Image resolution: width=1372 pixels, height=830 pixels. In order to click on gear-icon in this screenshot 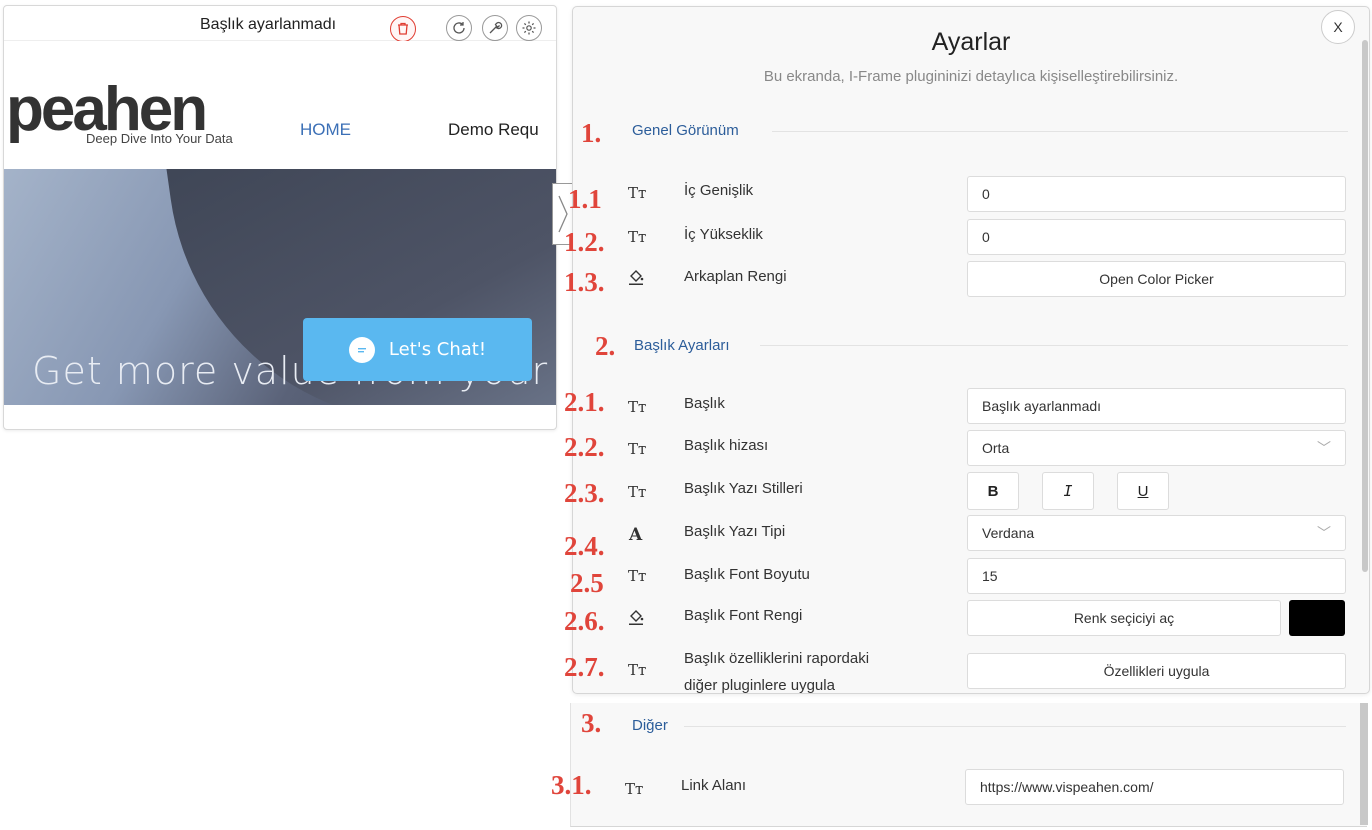, I will do `click(529, 28)`.